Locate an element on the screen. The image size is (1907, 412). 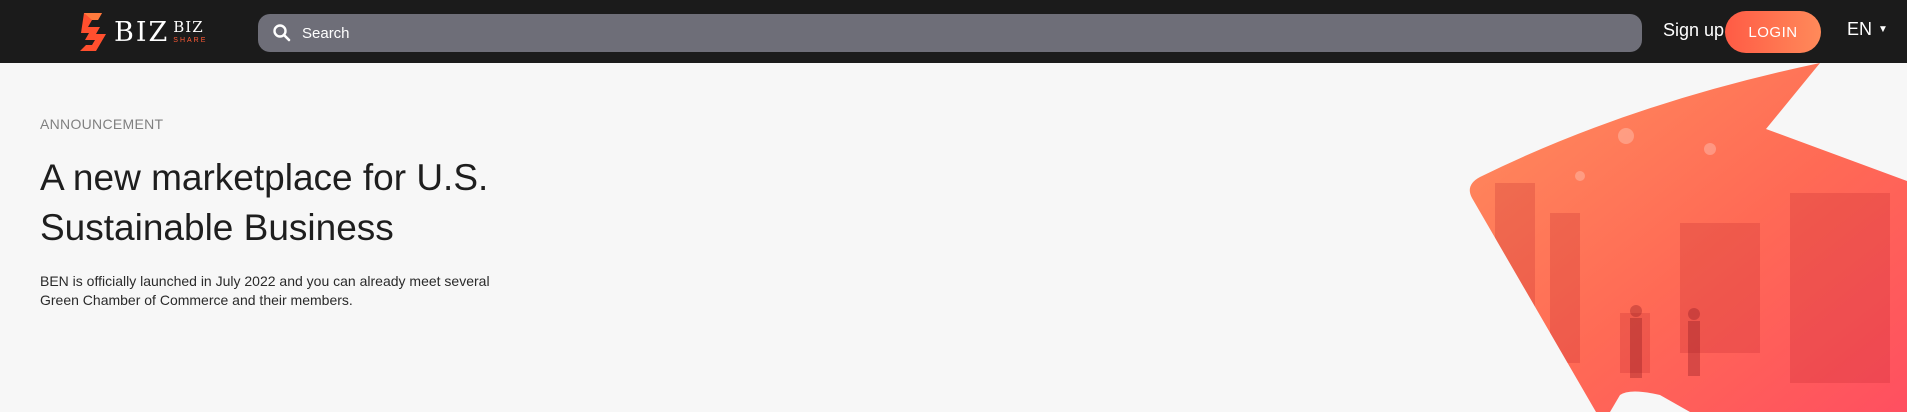
search-icon is located at coordinates (282, 33).